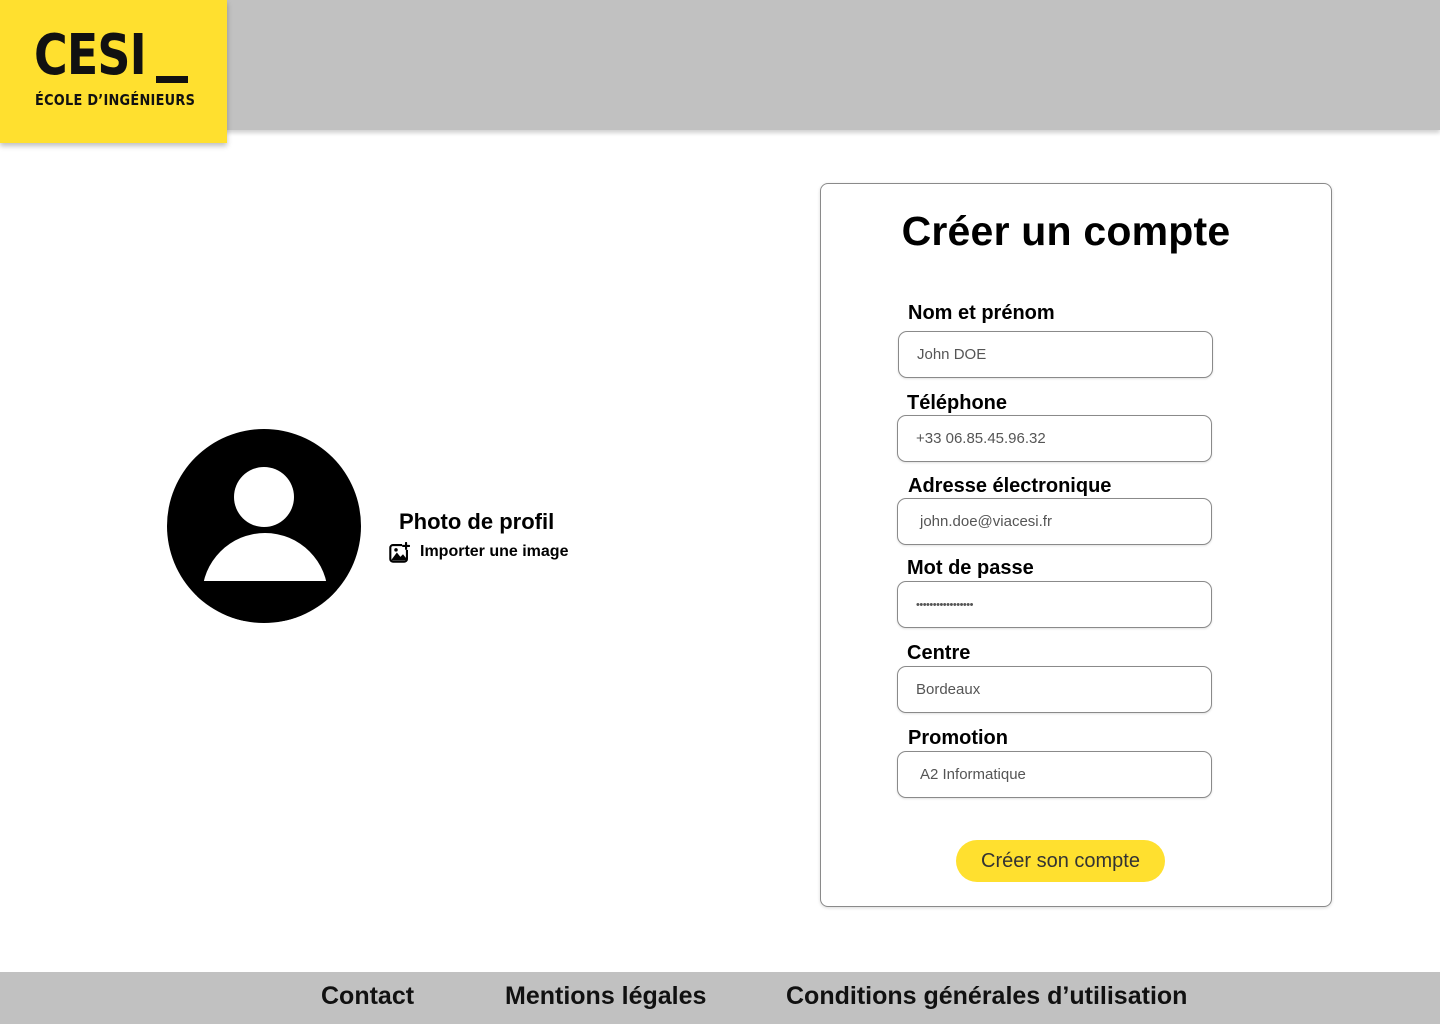 Image resolution: width=1440 pixels, height=1024 pixels. Describe the element at coordinates (605, 996) in the screenshot. I see `footer-link-legal: Mentions légales` at that location.